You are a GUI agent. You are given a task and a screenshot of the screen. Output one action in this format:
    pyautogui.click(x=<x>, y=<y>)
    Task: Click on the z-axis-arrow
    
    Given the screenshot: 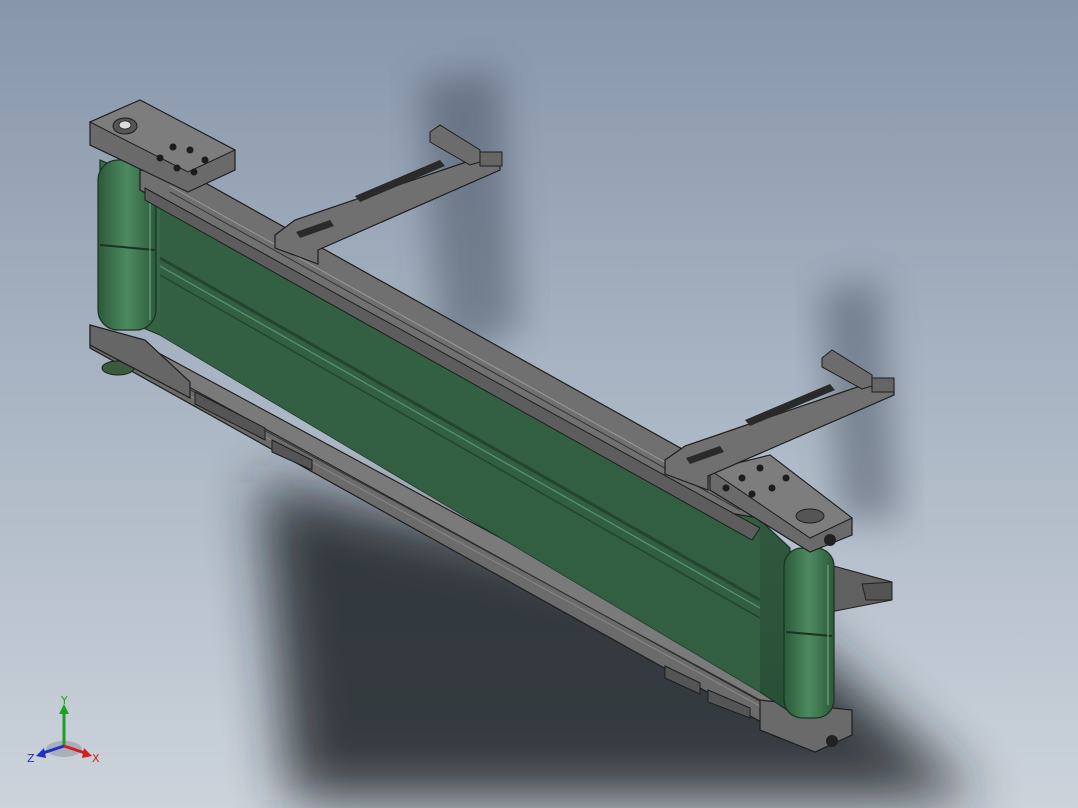 What is the action you would take?
    pyautogui.click(x=41, y=753)
    